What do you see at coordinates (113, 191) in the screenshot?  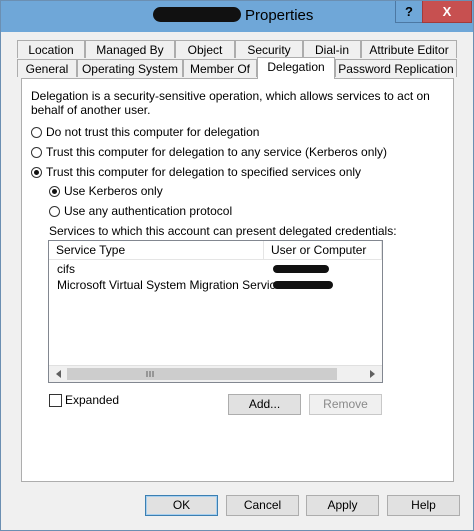 I see `radio-kerberos-only-label: Use Kerberos only` at bounding box center [113, 191].